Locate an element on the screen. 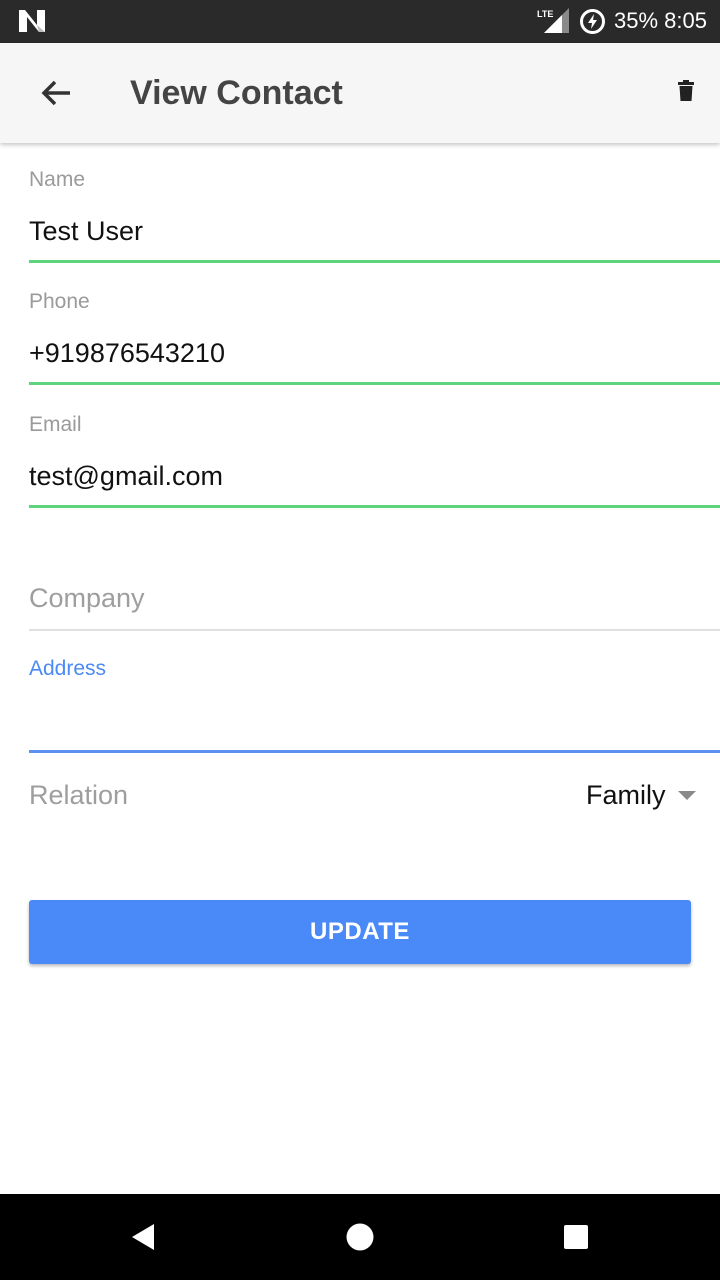  delete-button is located at coordinates (686, 93).